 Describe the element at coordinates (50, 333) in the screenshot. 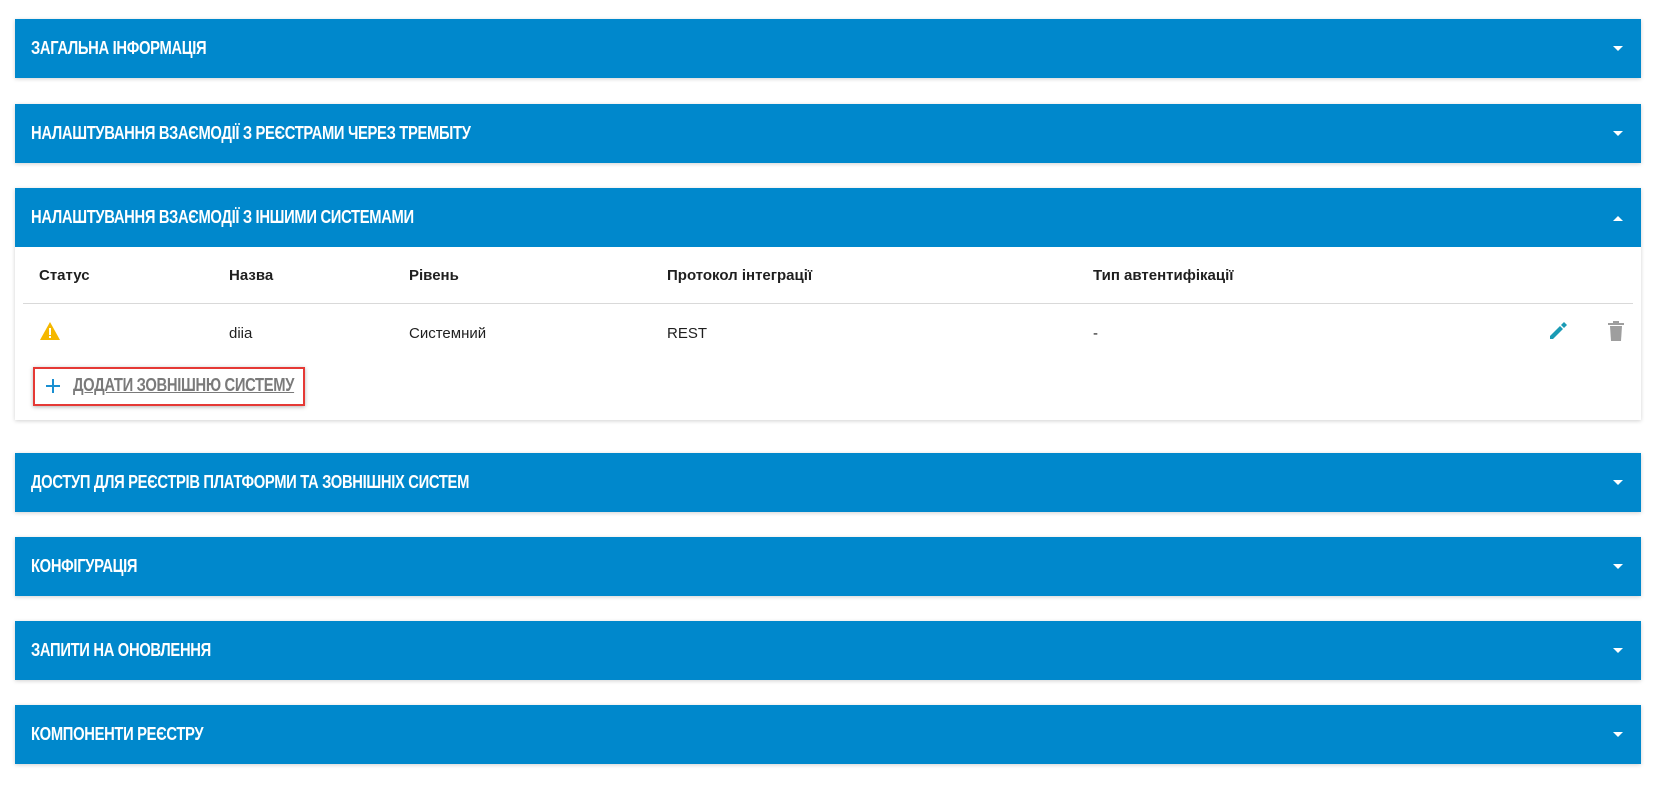

I see `warning-icon` at that location.